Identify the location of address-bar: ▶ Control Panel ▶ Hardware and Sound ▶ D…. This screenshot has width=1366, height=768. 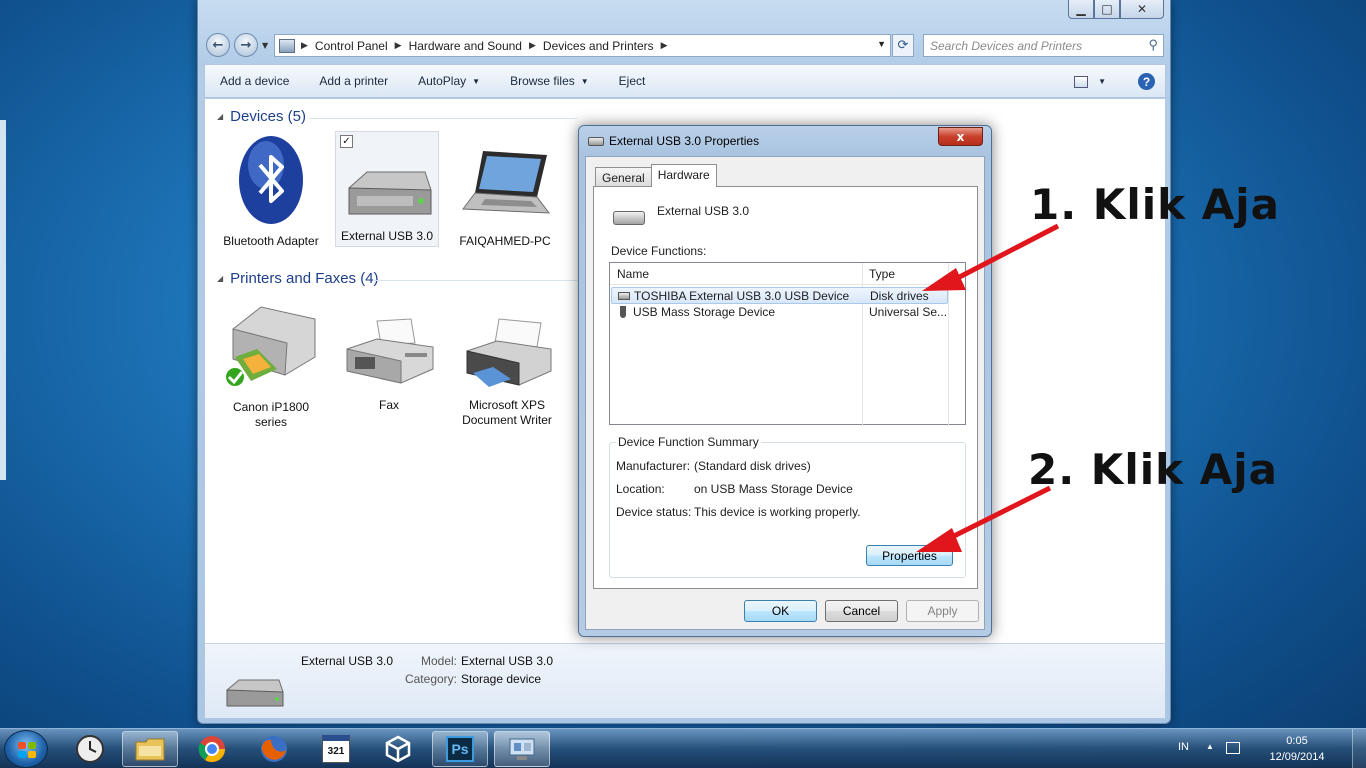
(582, 45).